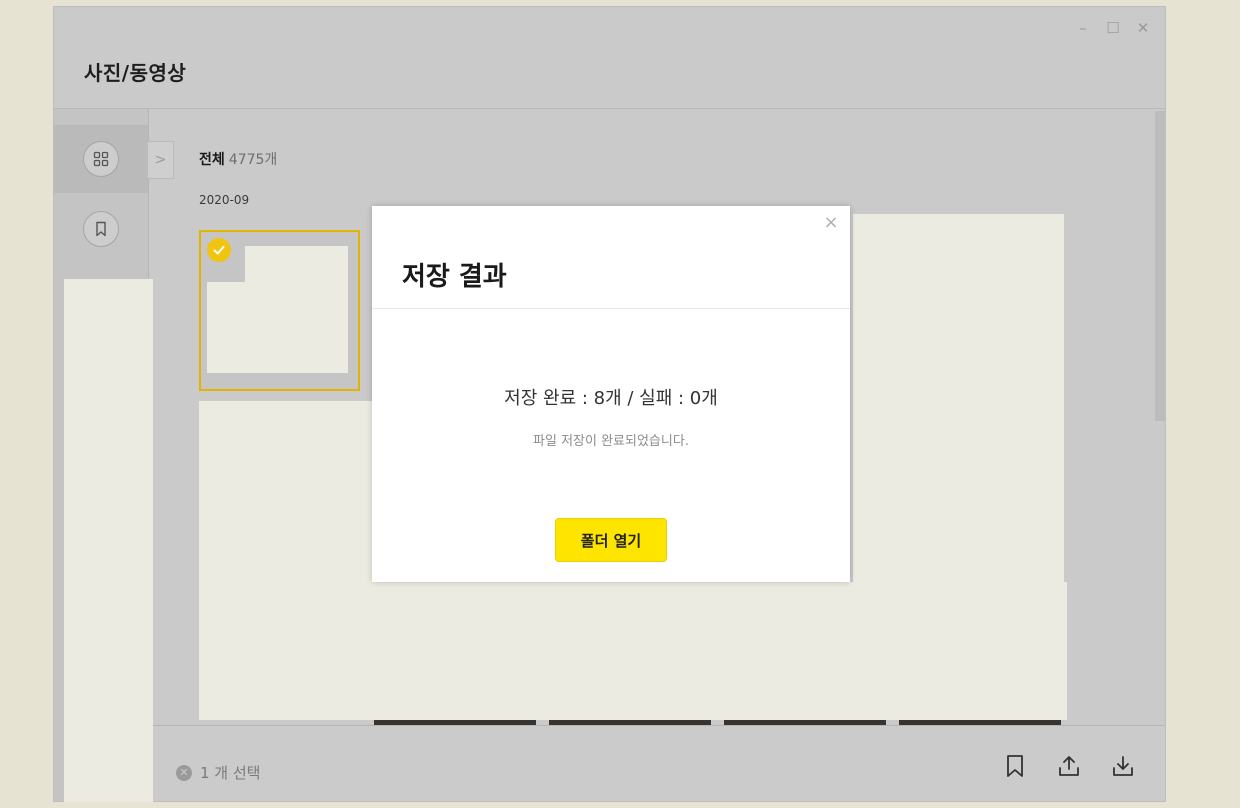 This screenshot has height=808, width=1240. I want to click on dialog-divider, so click(611, 308).